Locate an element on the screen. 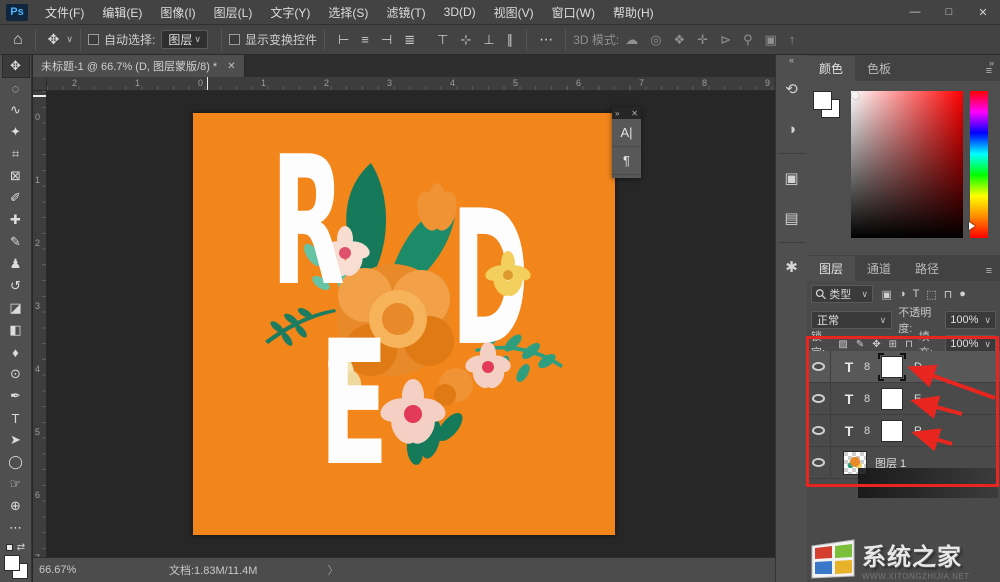  3d-roll-icon: ◎ is located at coordinates (655, 40).